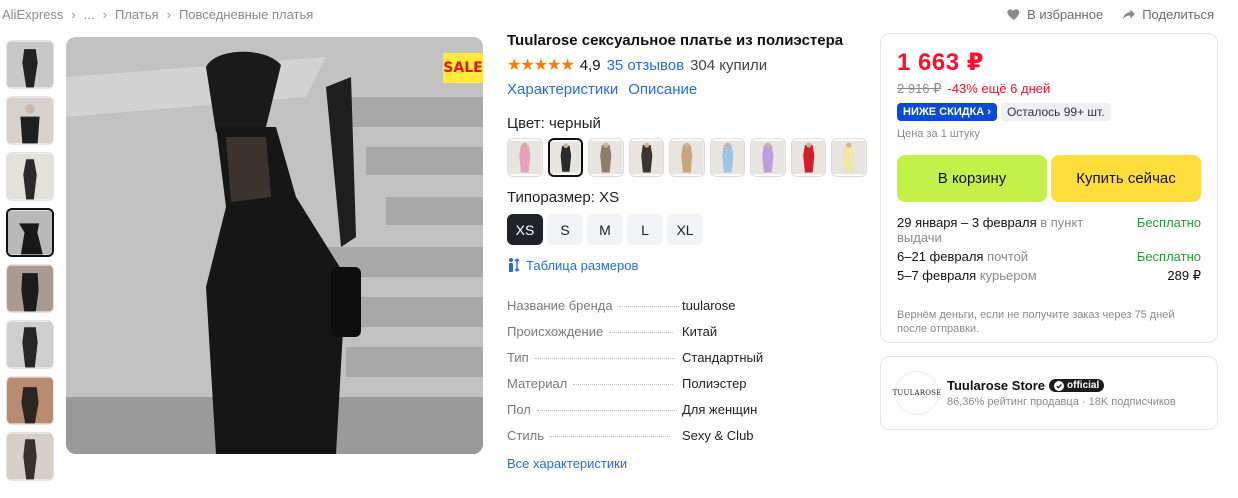  Describe the element at coordinates (1083, 385) in the screenshot. I see `official-label: official` at that location.